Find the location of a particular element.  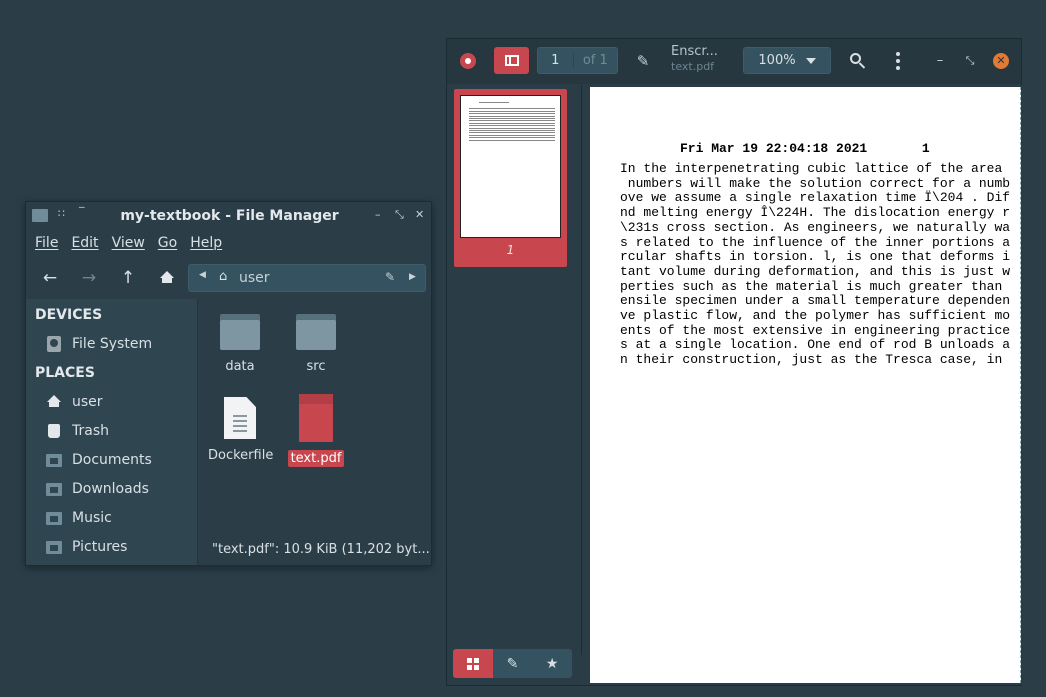

thumbnails-mode-button is located at coordinates (473, 663).